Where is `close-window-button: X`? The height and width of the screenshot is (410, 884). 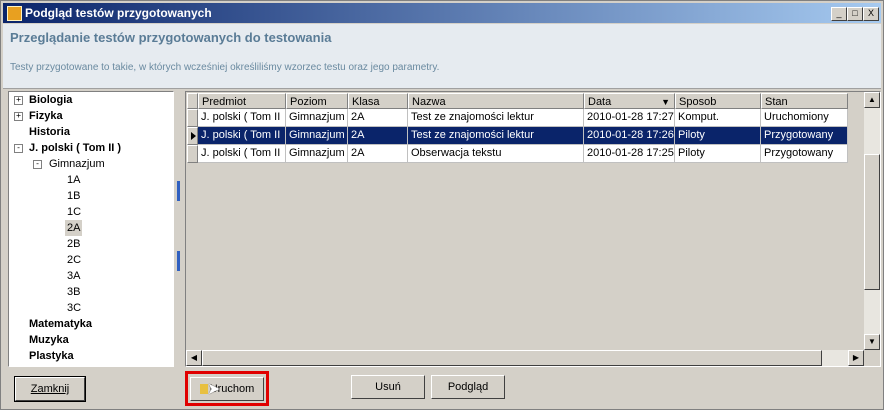
close-window-button: X is located at coordinates (871, 14).